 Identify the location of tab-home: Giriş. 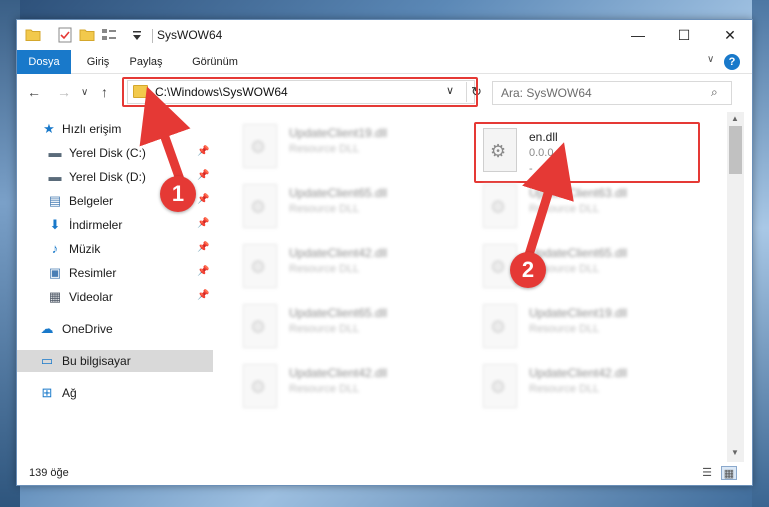
(98, 62).